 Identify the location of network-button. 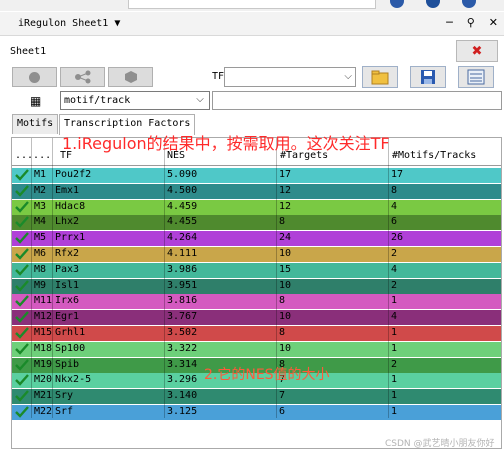
(82, 77).